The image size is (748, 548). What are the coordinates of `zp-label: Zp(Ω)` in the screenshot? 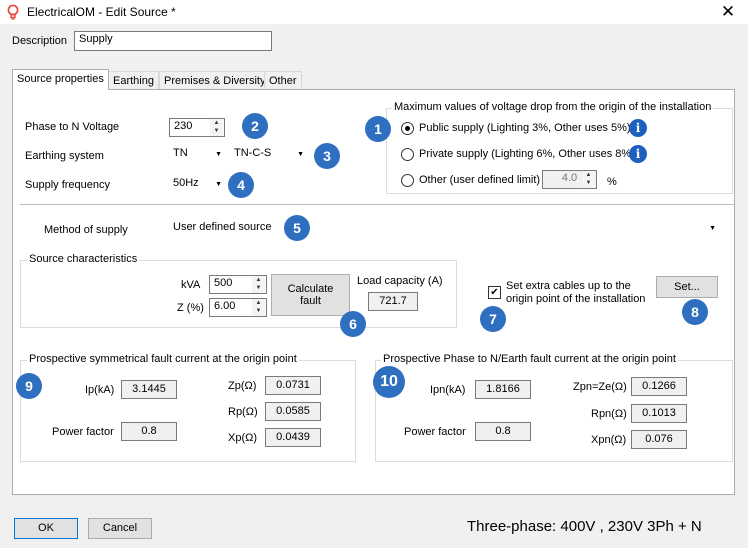 It's located at (242, 386).